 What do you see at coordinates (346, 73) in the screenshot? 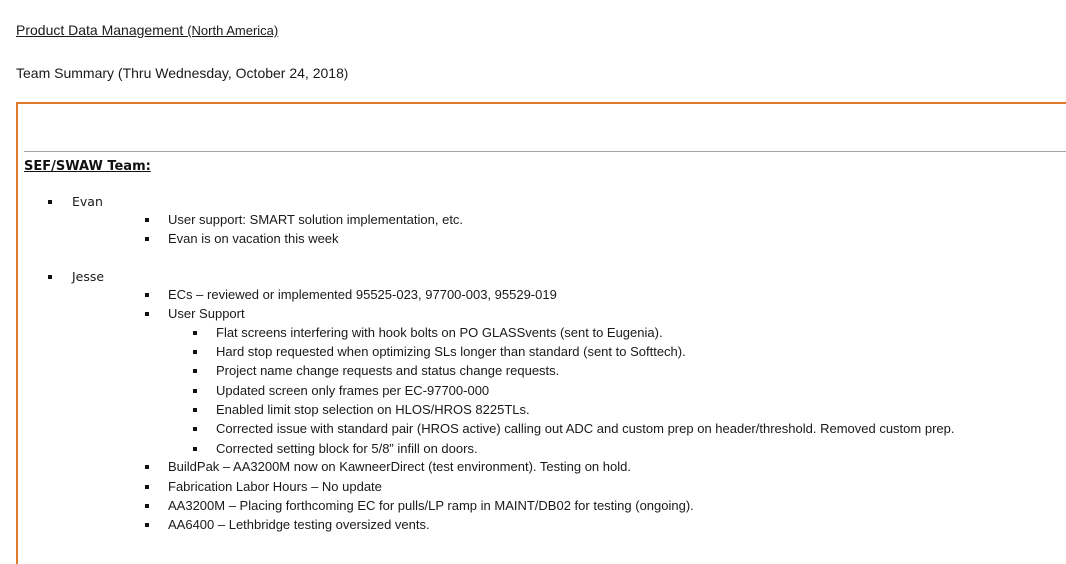
I see `subtitle-close: )` at bounding box center [346, 73].